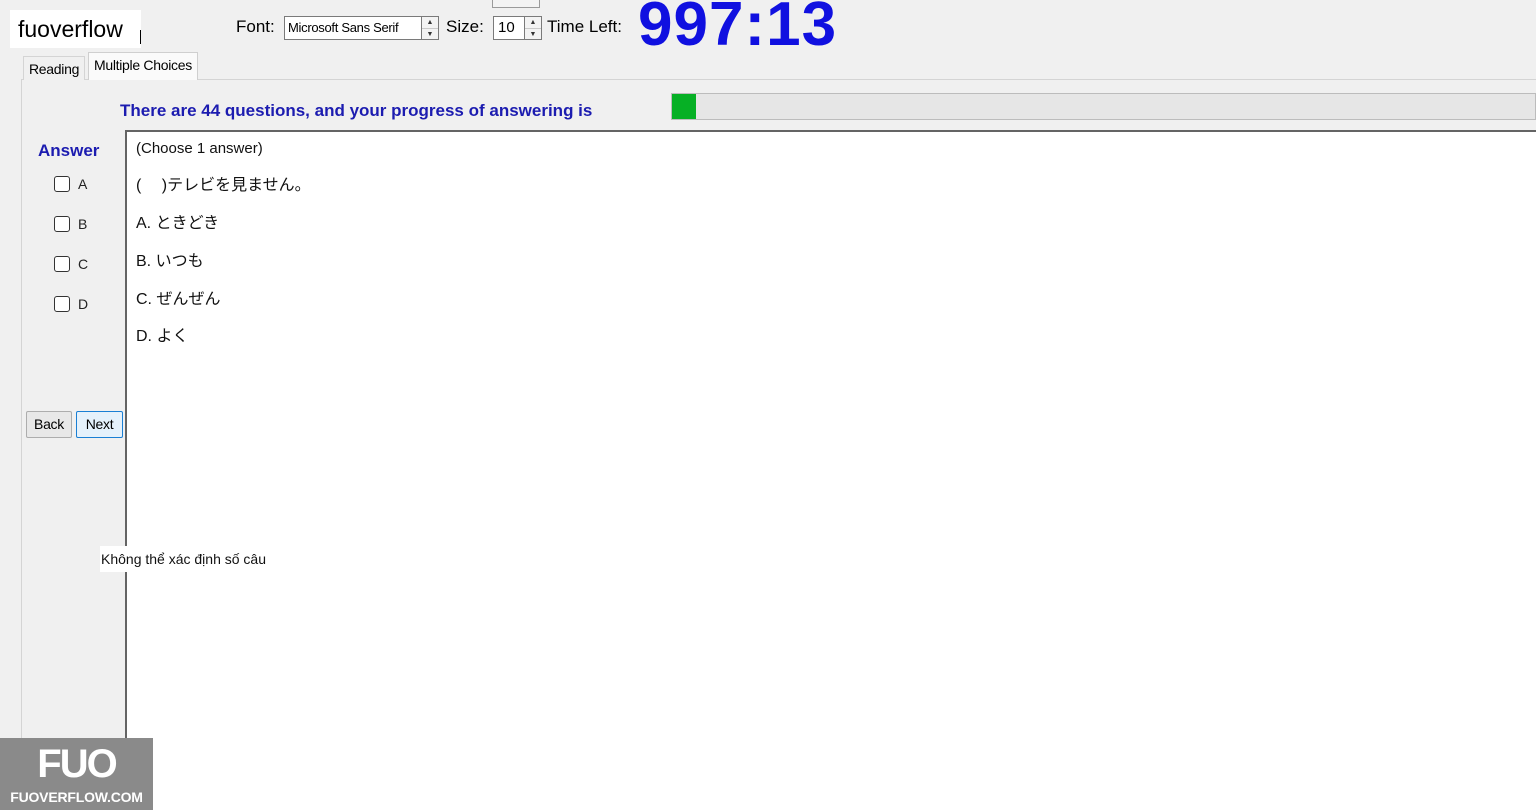 The image size is (1536, 810). Describe the element at coordinates (178, 299) in the screenshot. I see `question-choice: C. ぜんぜん` at that location.